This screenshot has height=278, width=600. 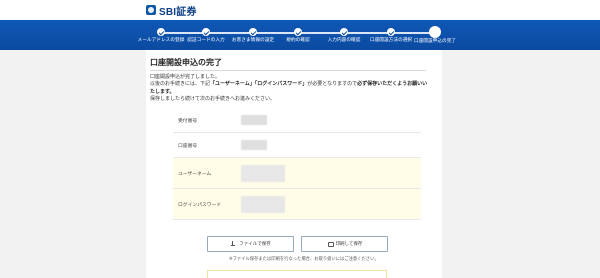 What do you see at coordinates (233, 244) in the screenshot?
I see `download-icon` at bounding box center [233, 244].